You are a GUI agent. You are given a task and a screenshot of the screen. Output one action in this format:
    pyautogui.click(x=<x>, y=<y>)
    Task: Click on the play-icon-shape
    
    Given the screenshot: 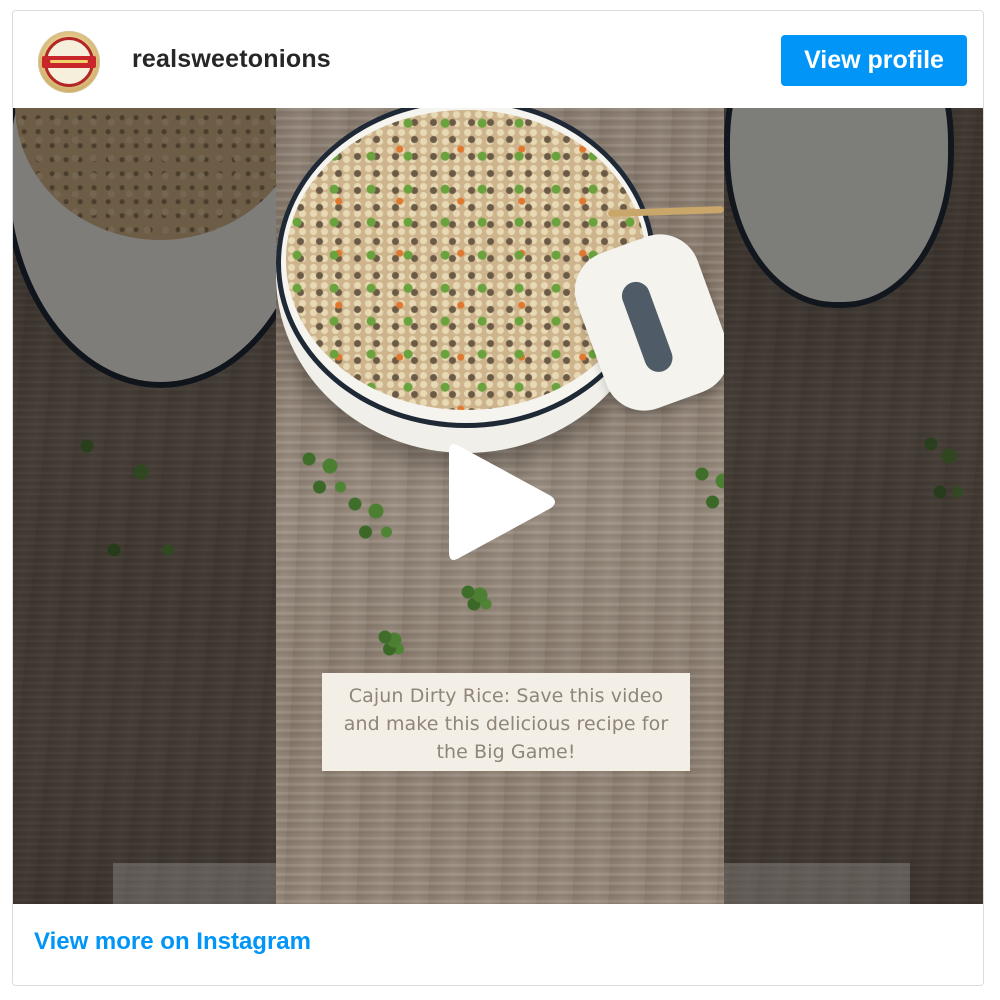 What is the action you would take?
    pyautogui.click(x=502, y=502)
    